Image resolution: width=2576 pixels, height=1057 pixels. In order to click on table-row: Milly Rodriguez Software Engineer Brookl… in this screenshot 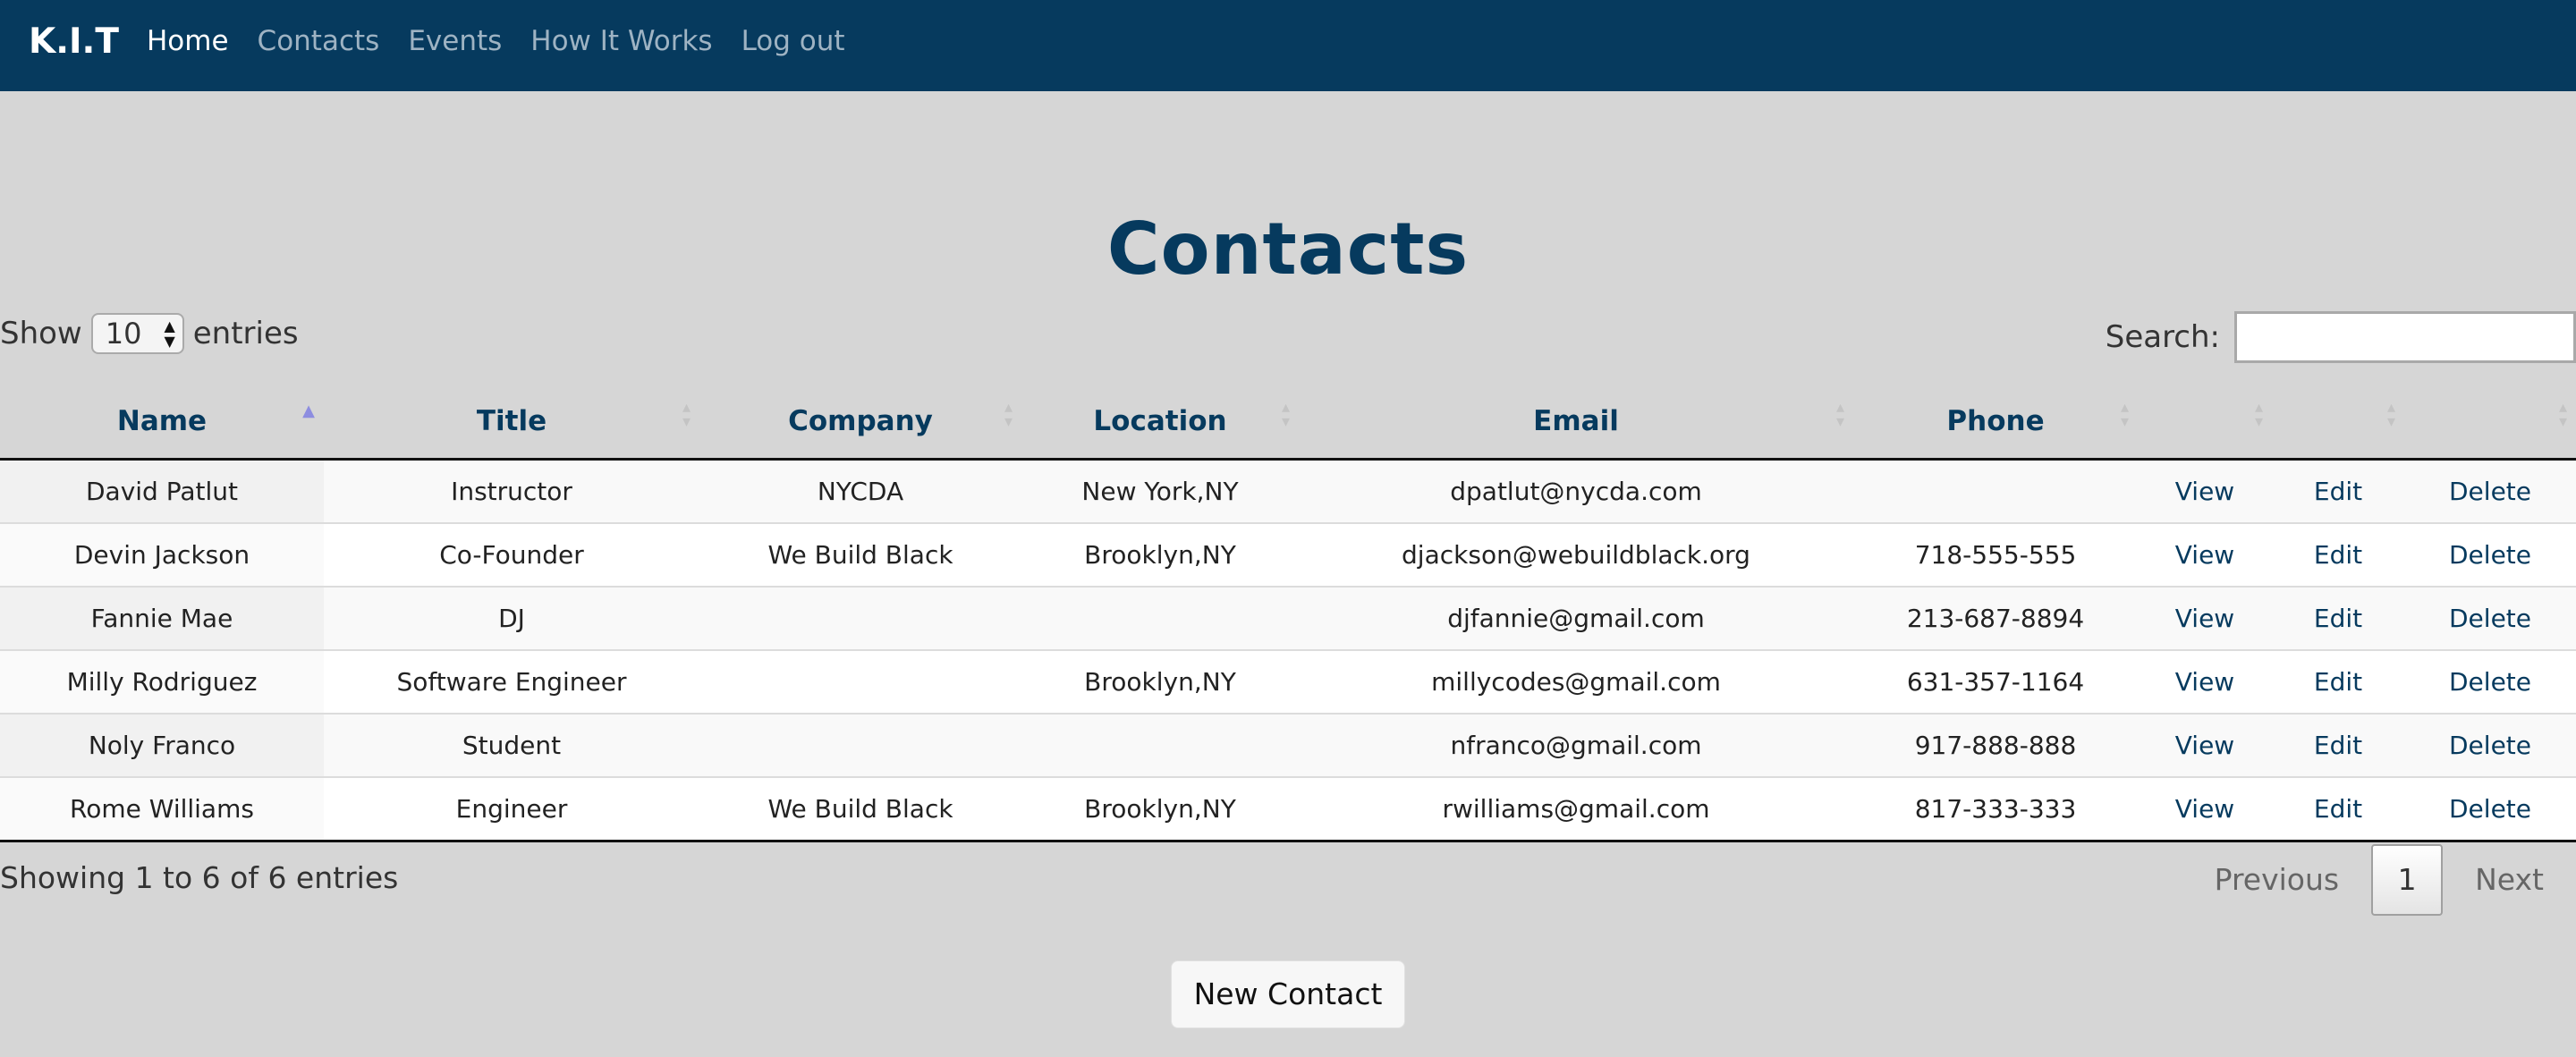, I will do `click(1288, 681)`.